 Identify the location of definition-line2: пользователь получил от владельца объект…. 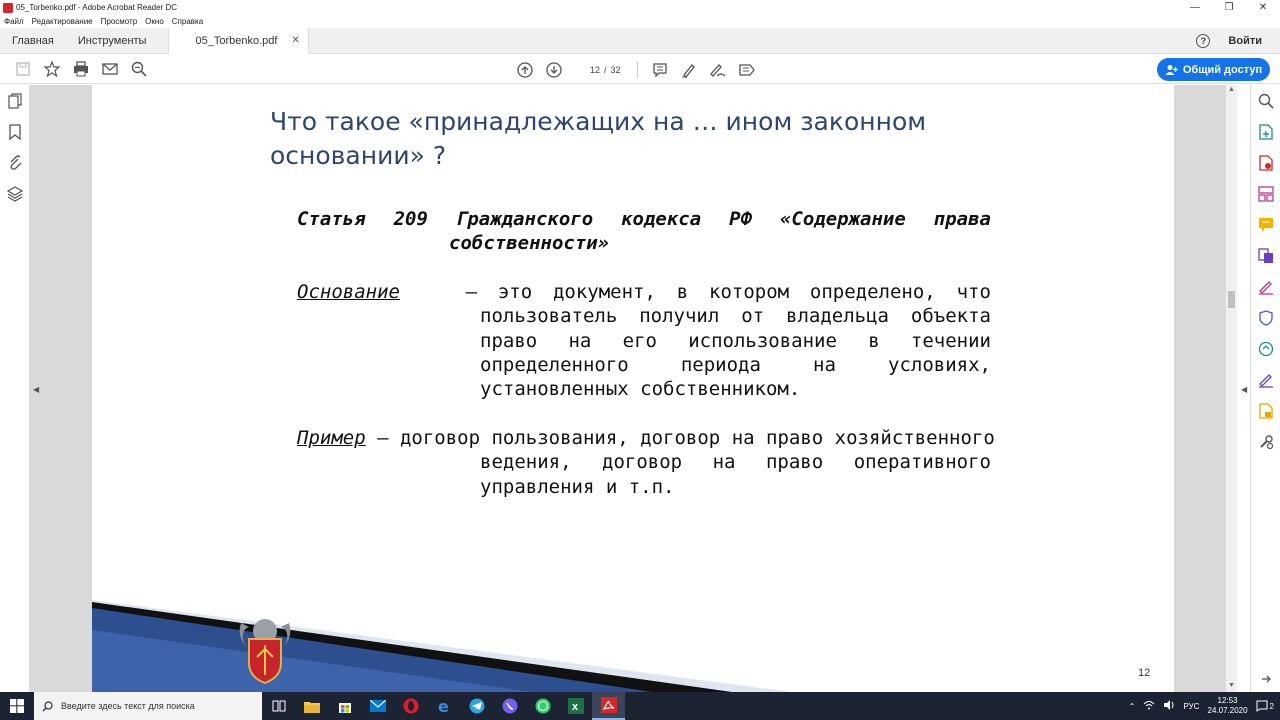
(644, 316).